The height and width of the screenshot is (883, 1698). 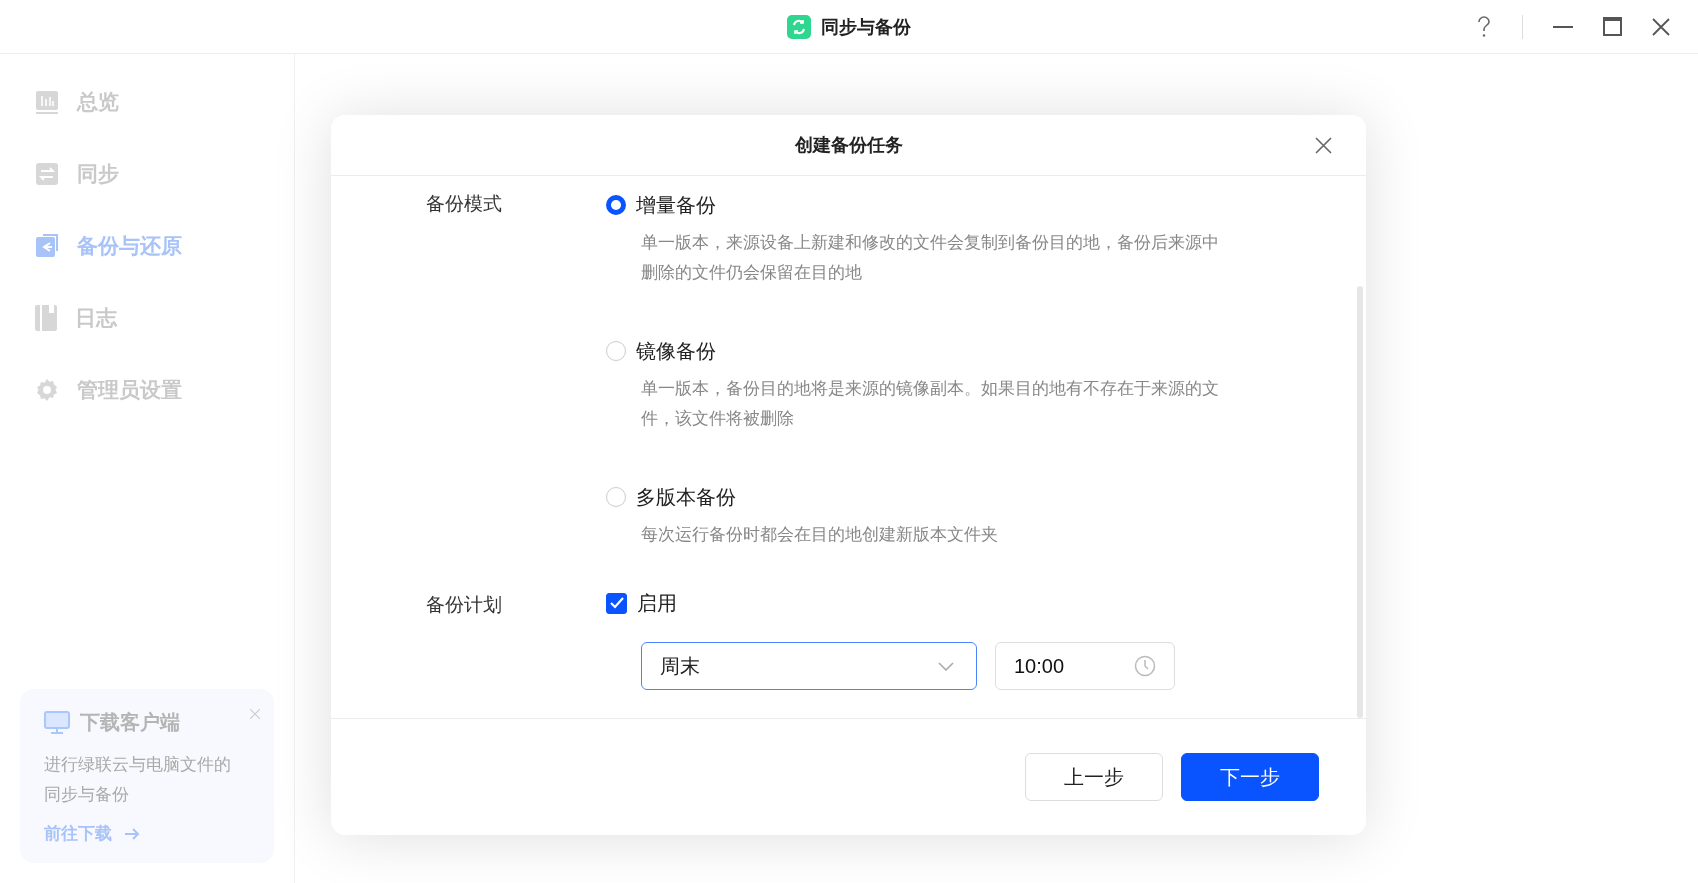 I want to click on sync-arrows-icon, so click(x=47, y=174).